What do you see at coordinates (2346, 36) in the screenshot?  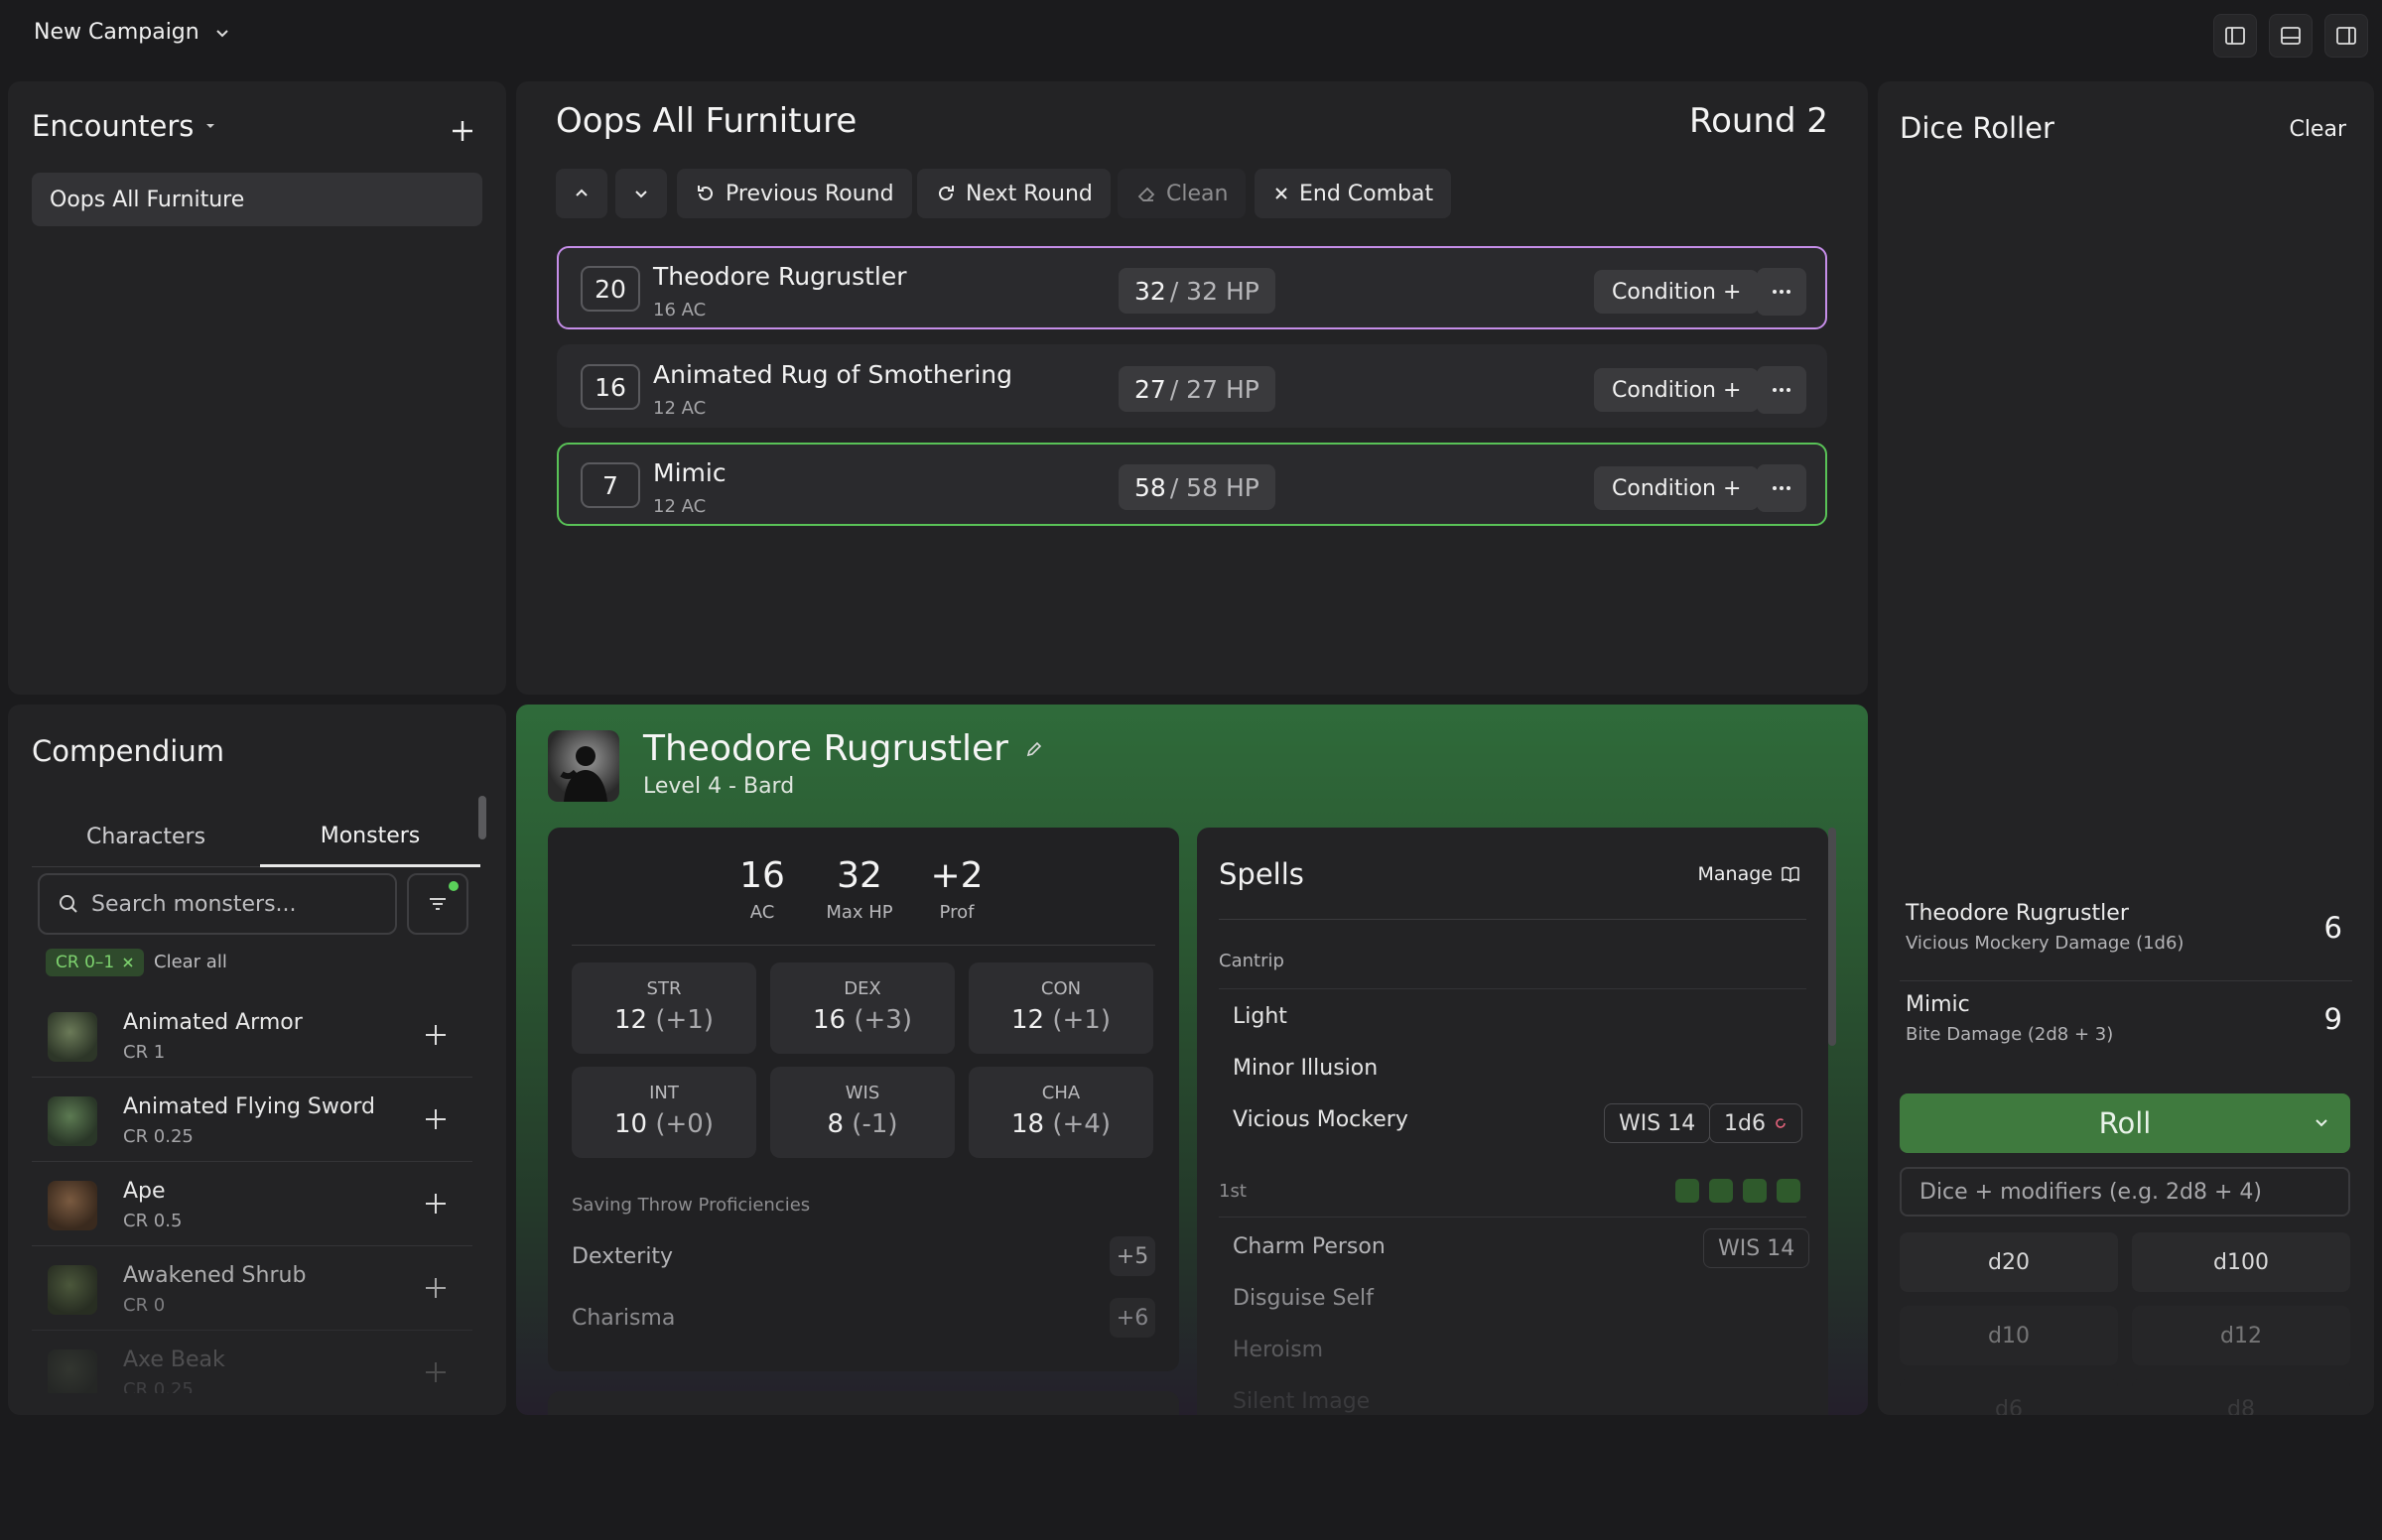 I see `toggle-right-panel-button` at bounding box center [2346, 36].